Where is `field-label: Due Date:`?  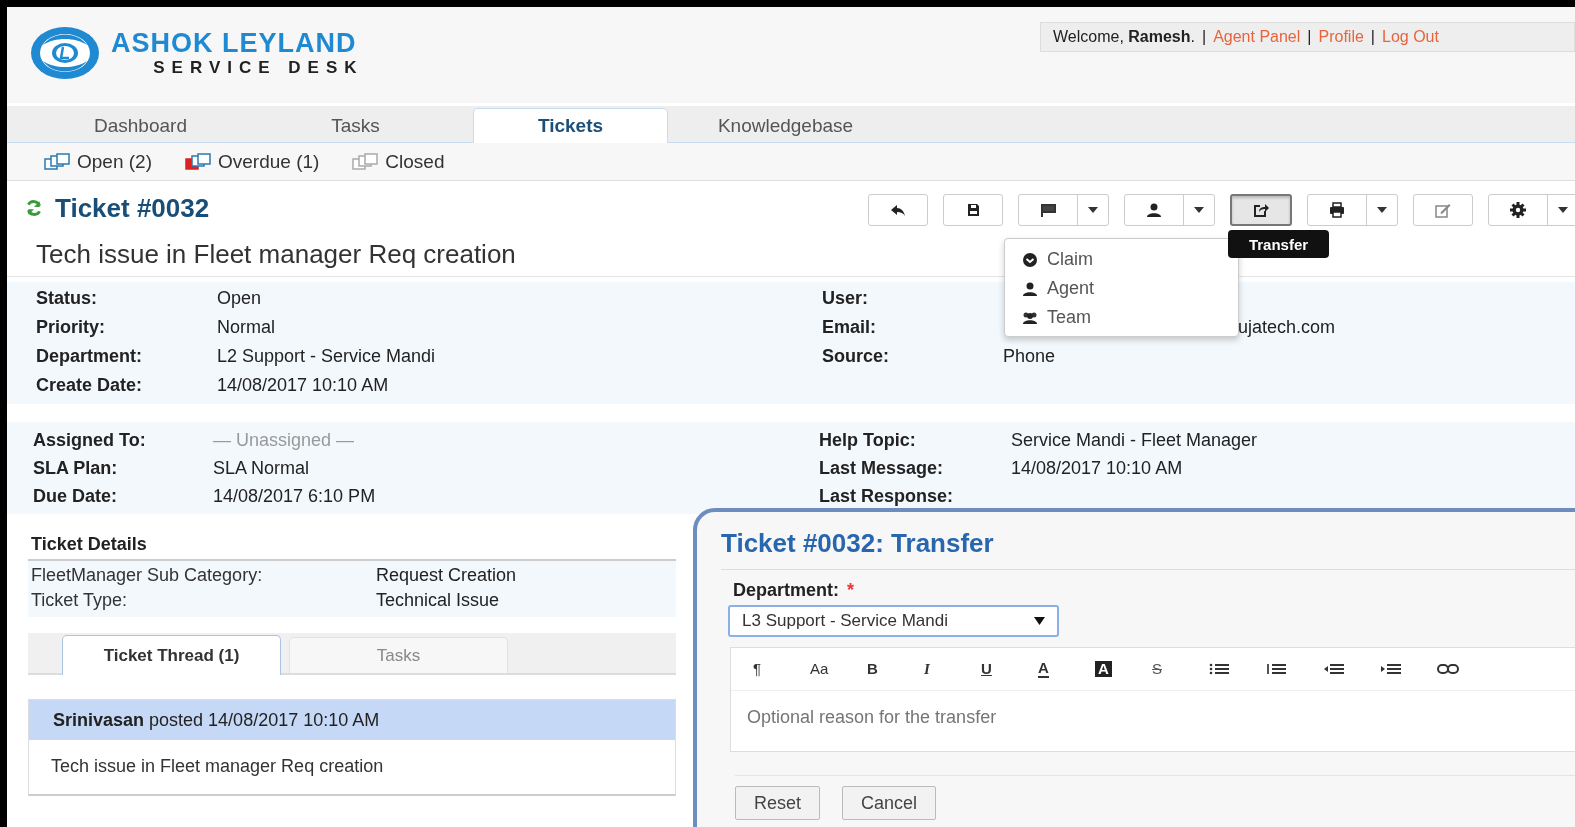
field-label: Due Date: is located at coordinates (75, 496).